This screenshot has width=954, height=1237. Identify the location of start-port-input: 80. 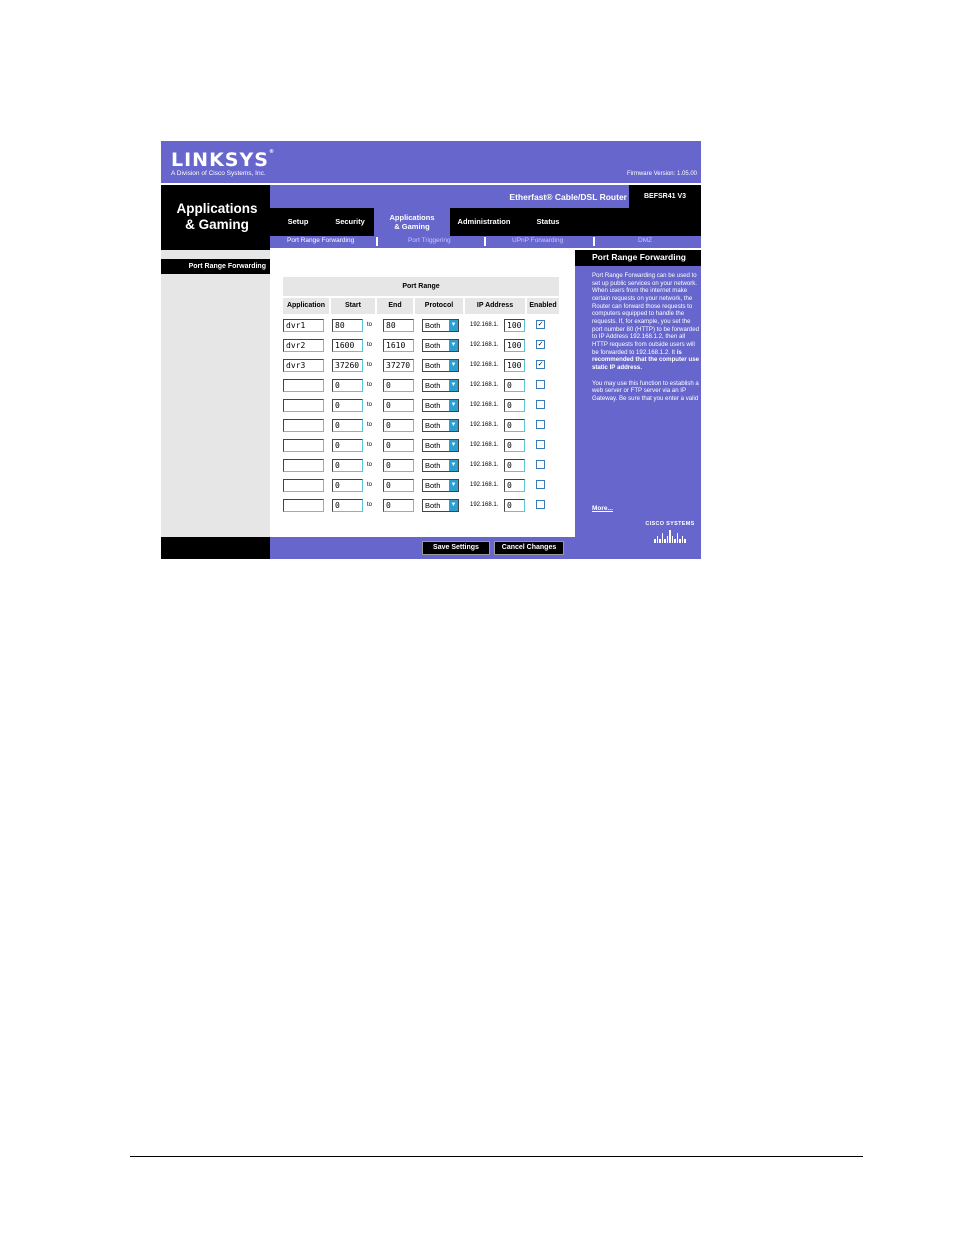
(347, 325).